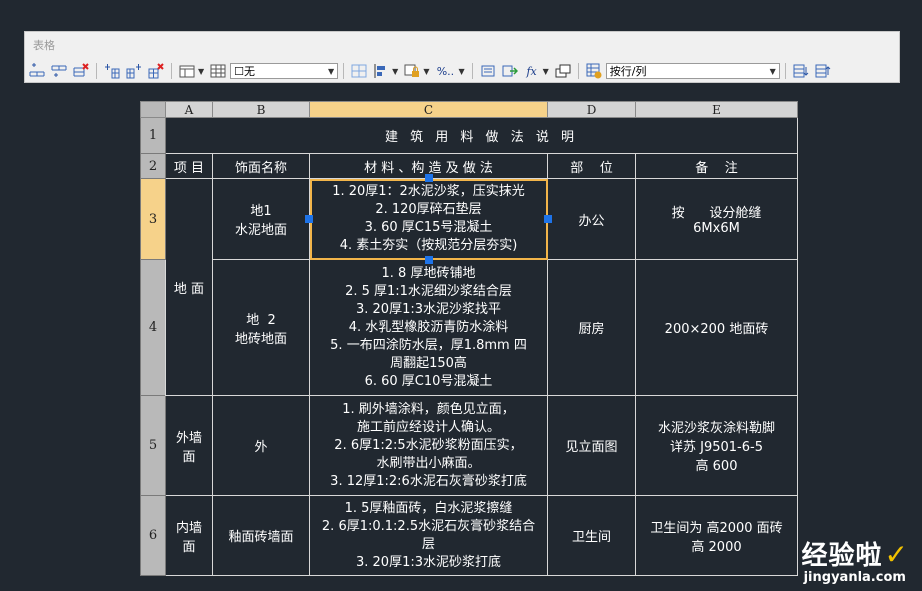 Image resolution: width=922 pixels, height=591 pixels. I want to click on link-cell-icon, so click(594, 71).